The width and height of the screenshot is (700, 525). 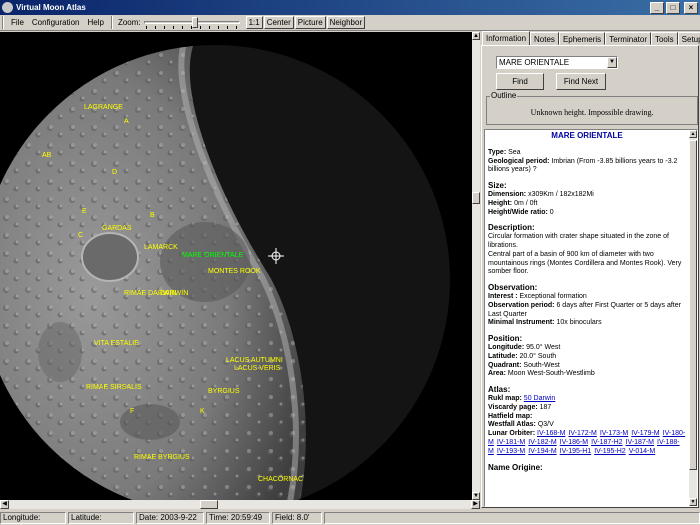 What do you see at coordinates (132, 411) in the screenshot?
I see `map-label-f: F` at bounding box center [132, 411].